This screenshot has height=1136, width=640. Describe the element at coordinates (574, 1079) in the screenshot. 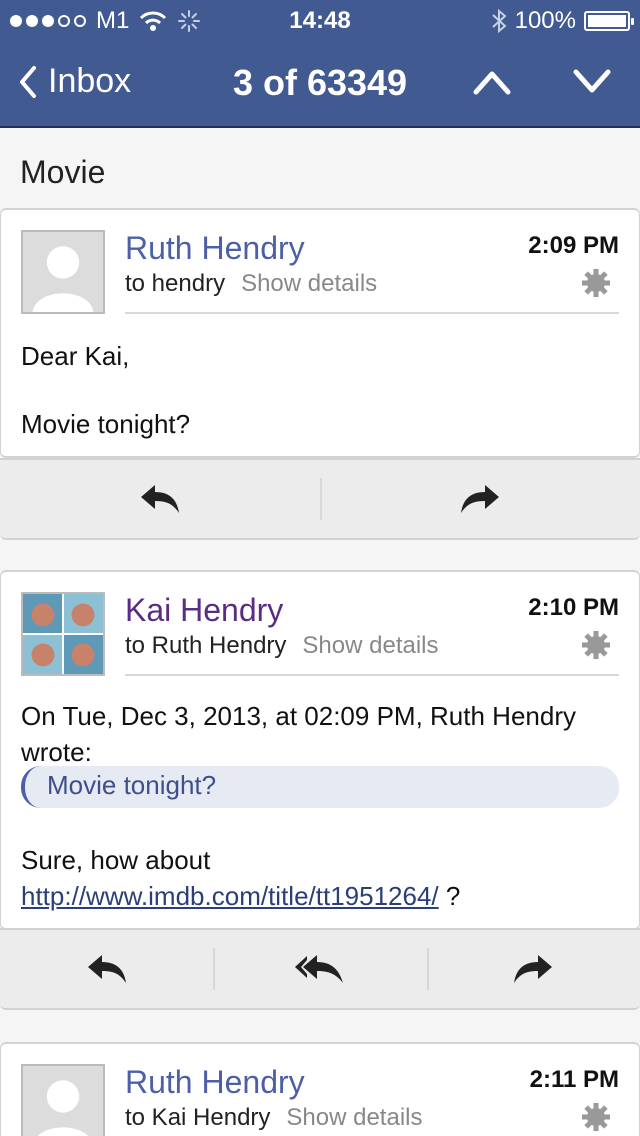

I see `message-time: 2:11 PM` at that location.